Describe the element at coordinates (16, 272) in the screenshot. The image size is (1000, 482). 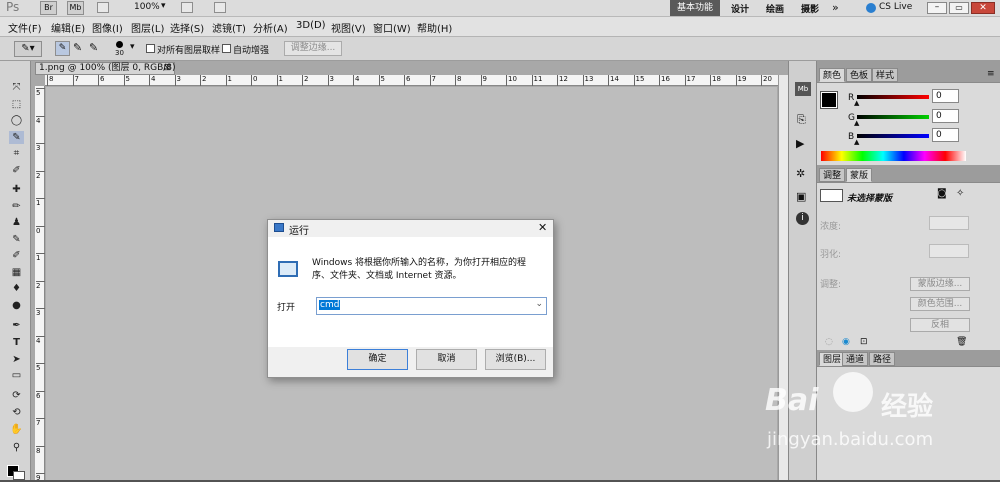
I see `gradient-tool-icon: ▦` at that location.